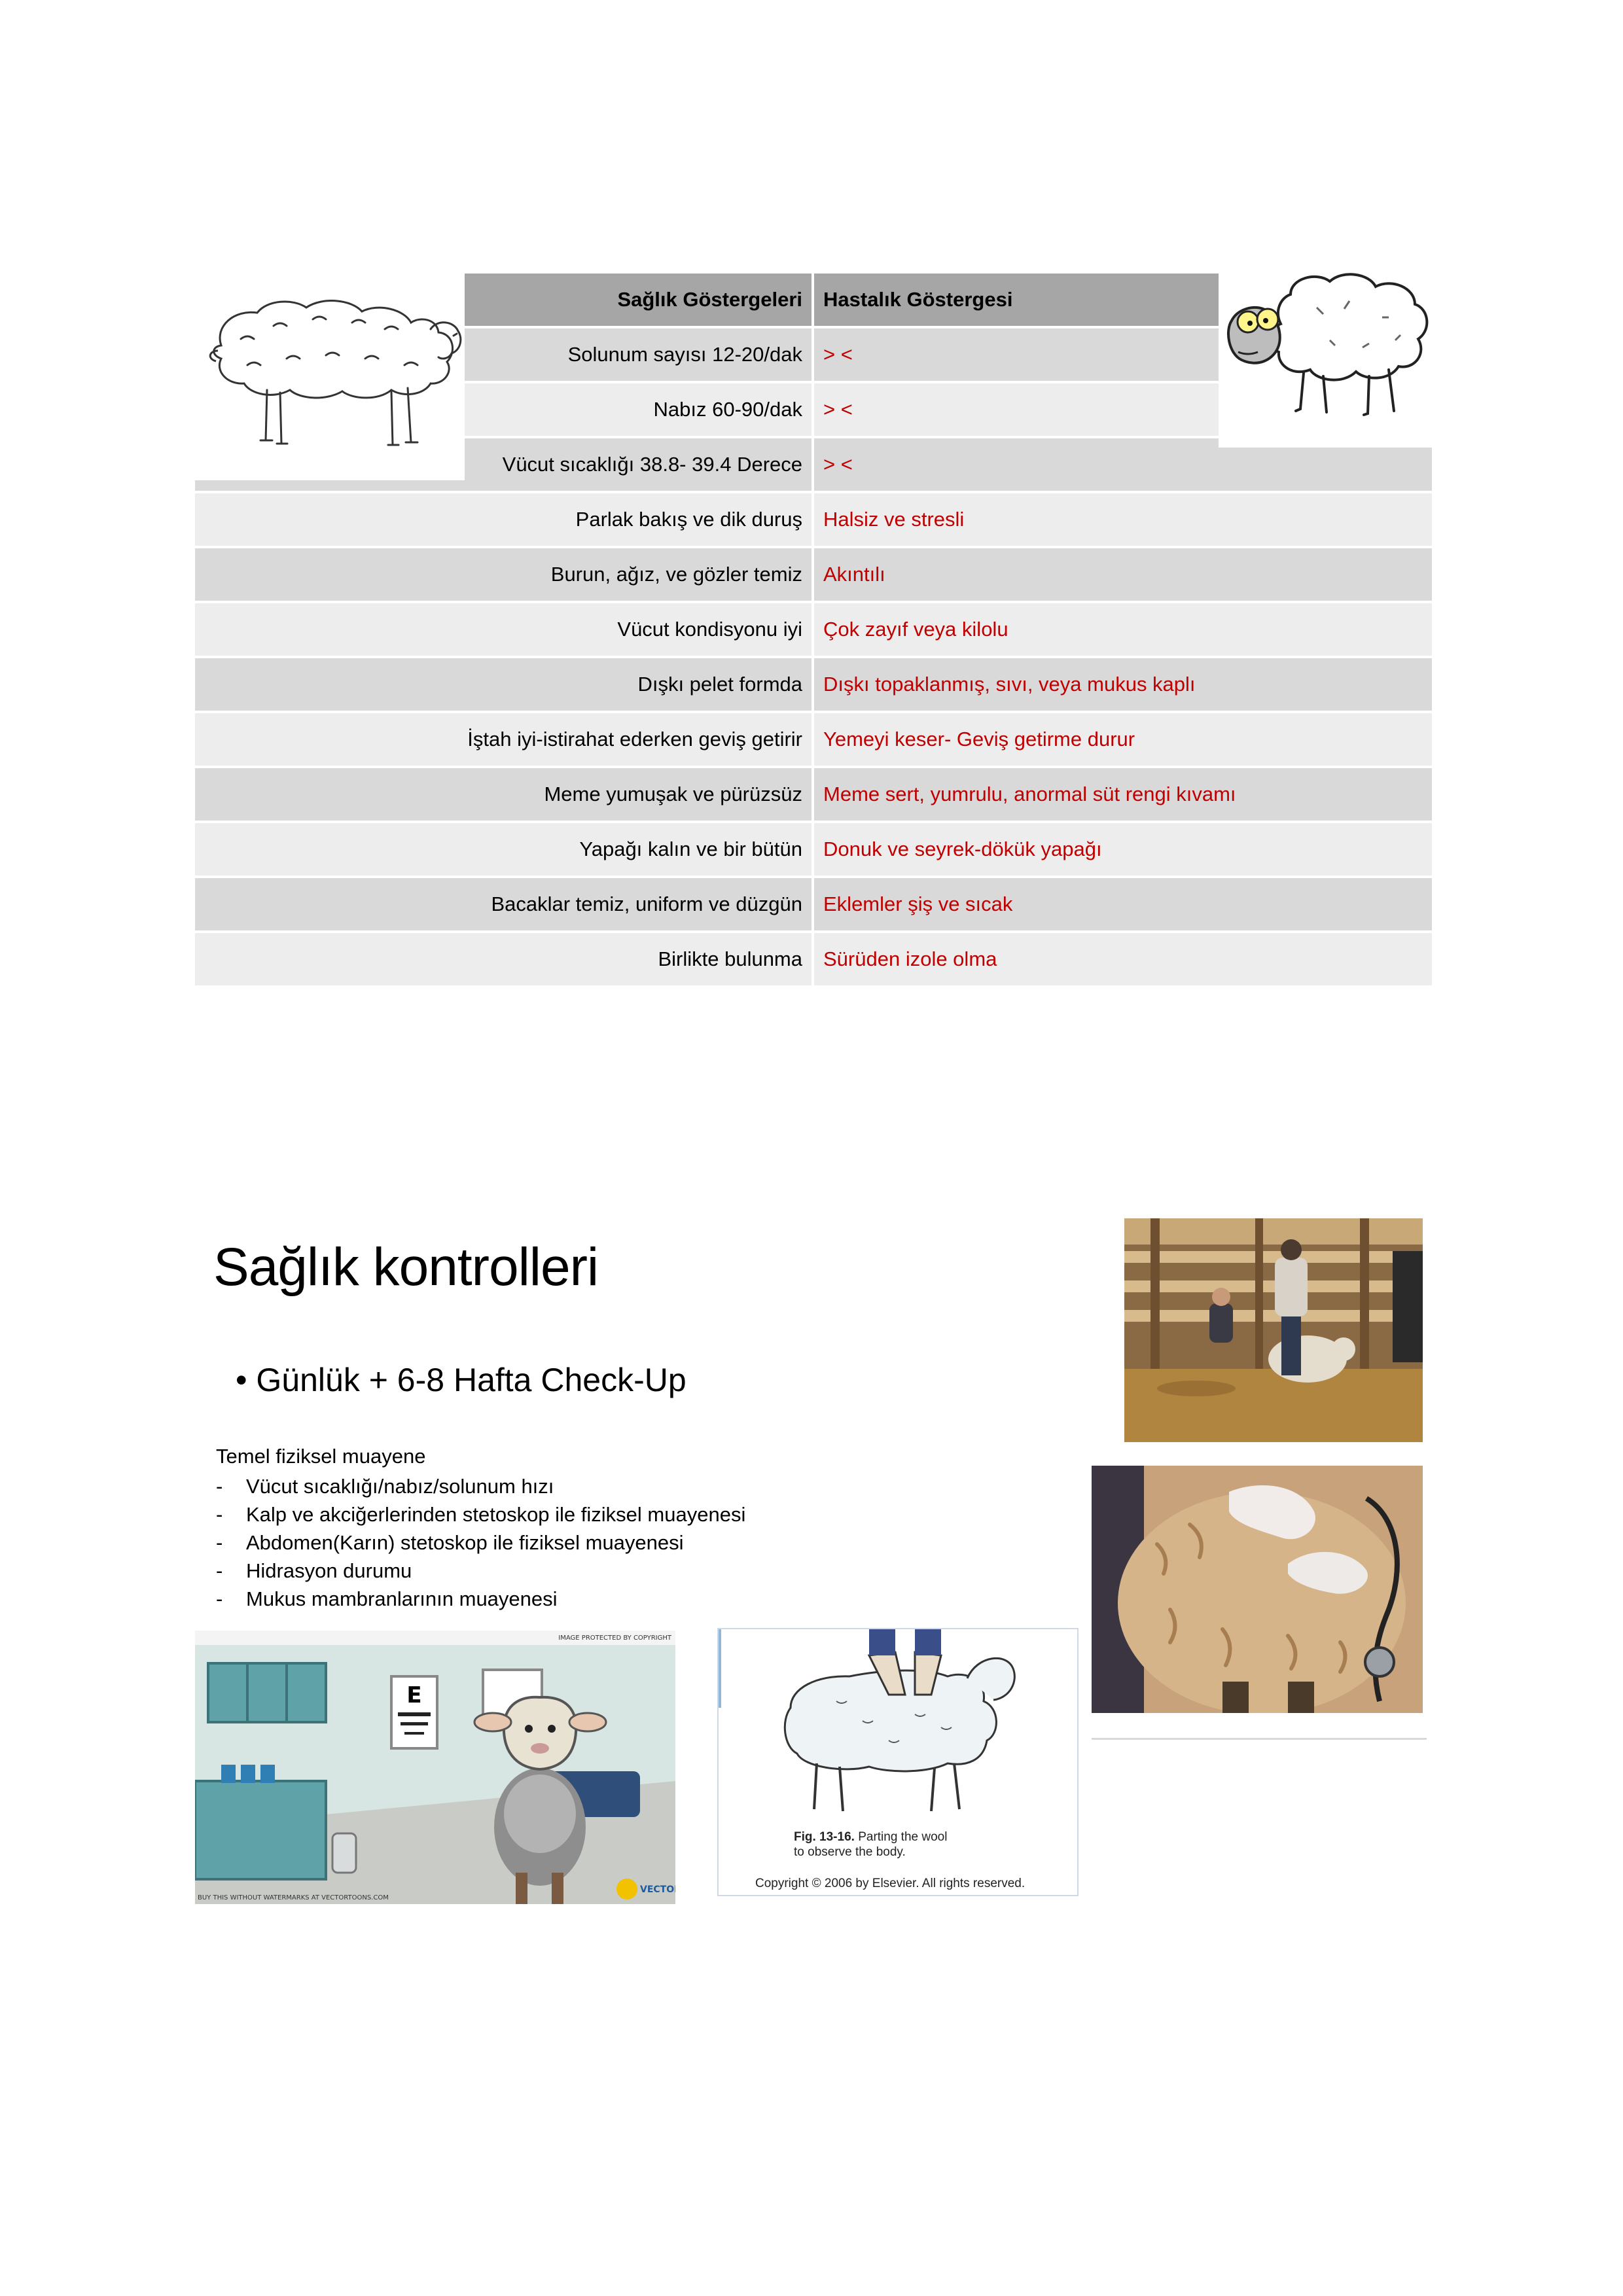  Describe the element at coordinates (1123, 630) in the screenshot. I see `disease-cell: Çok zayıf veya kilolu` at that location.